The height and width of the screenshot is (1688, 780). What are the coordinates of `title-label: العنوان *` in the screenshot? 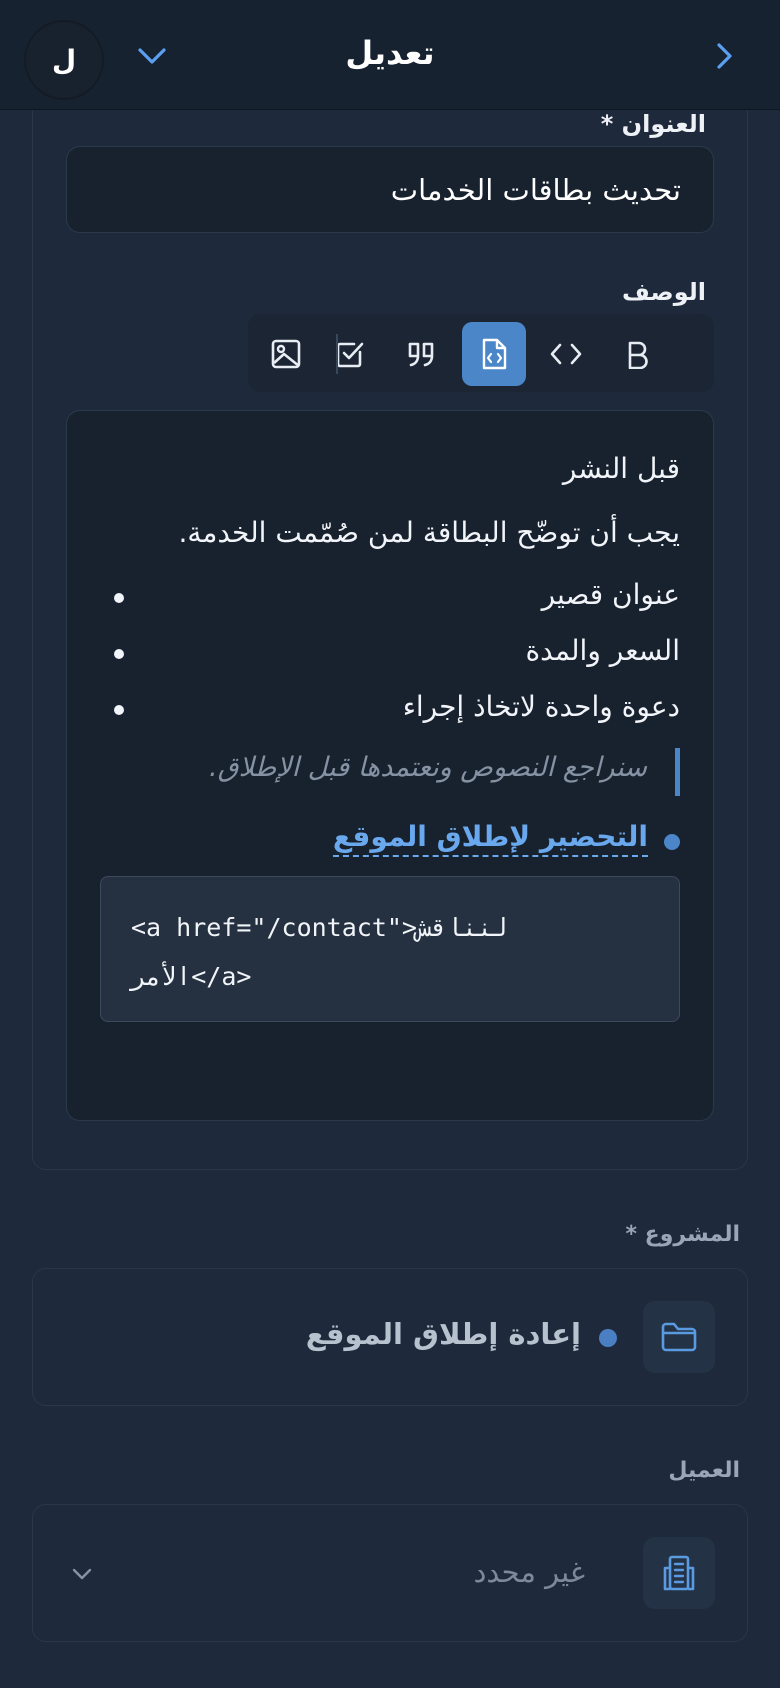 It's located at (653, 124).